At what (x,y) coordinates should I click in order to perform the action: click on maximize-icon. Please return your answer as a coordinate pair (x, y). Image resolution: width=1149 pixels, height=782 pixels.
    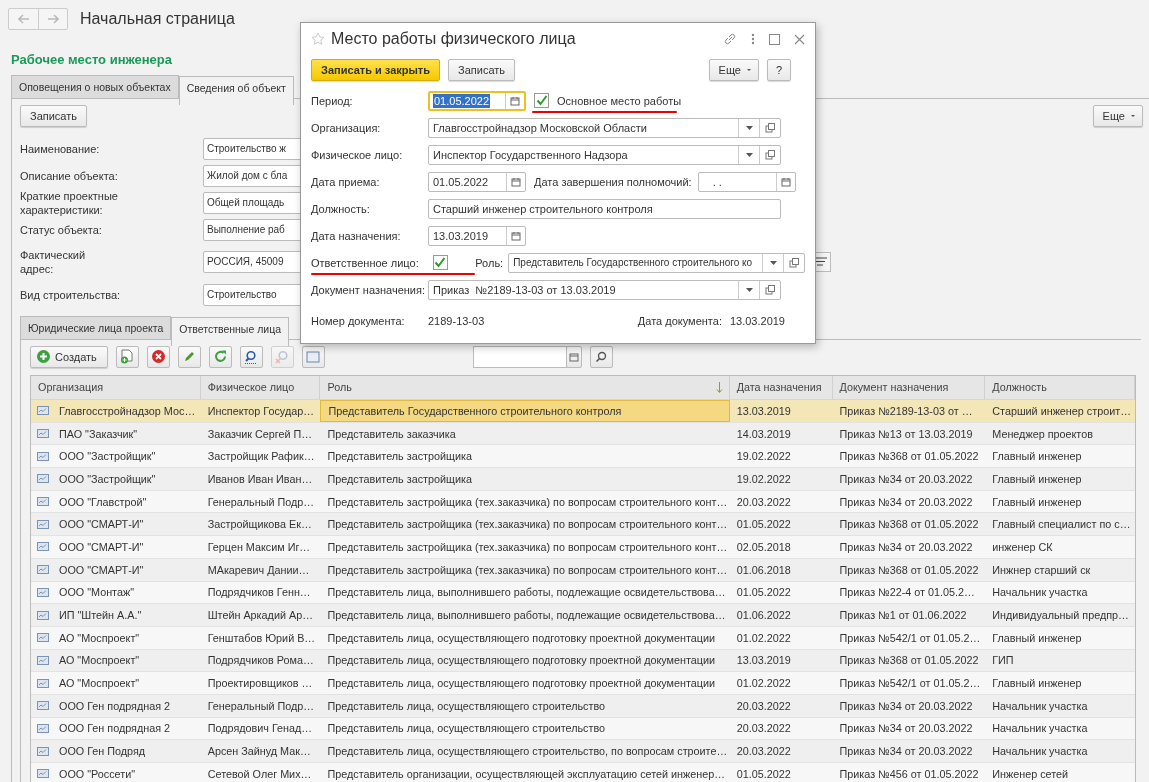
    Looking at the image, I should click on (774, 39).